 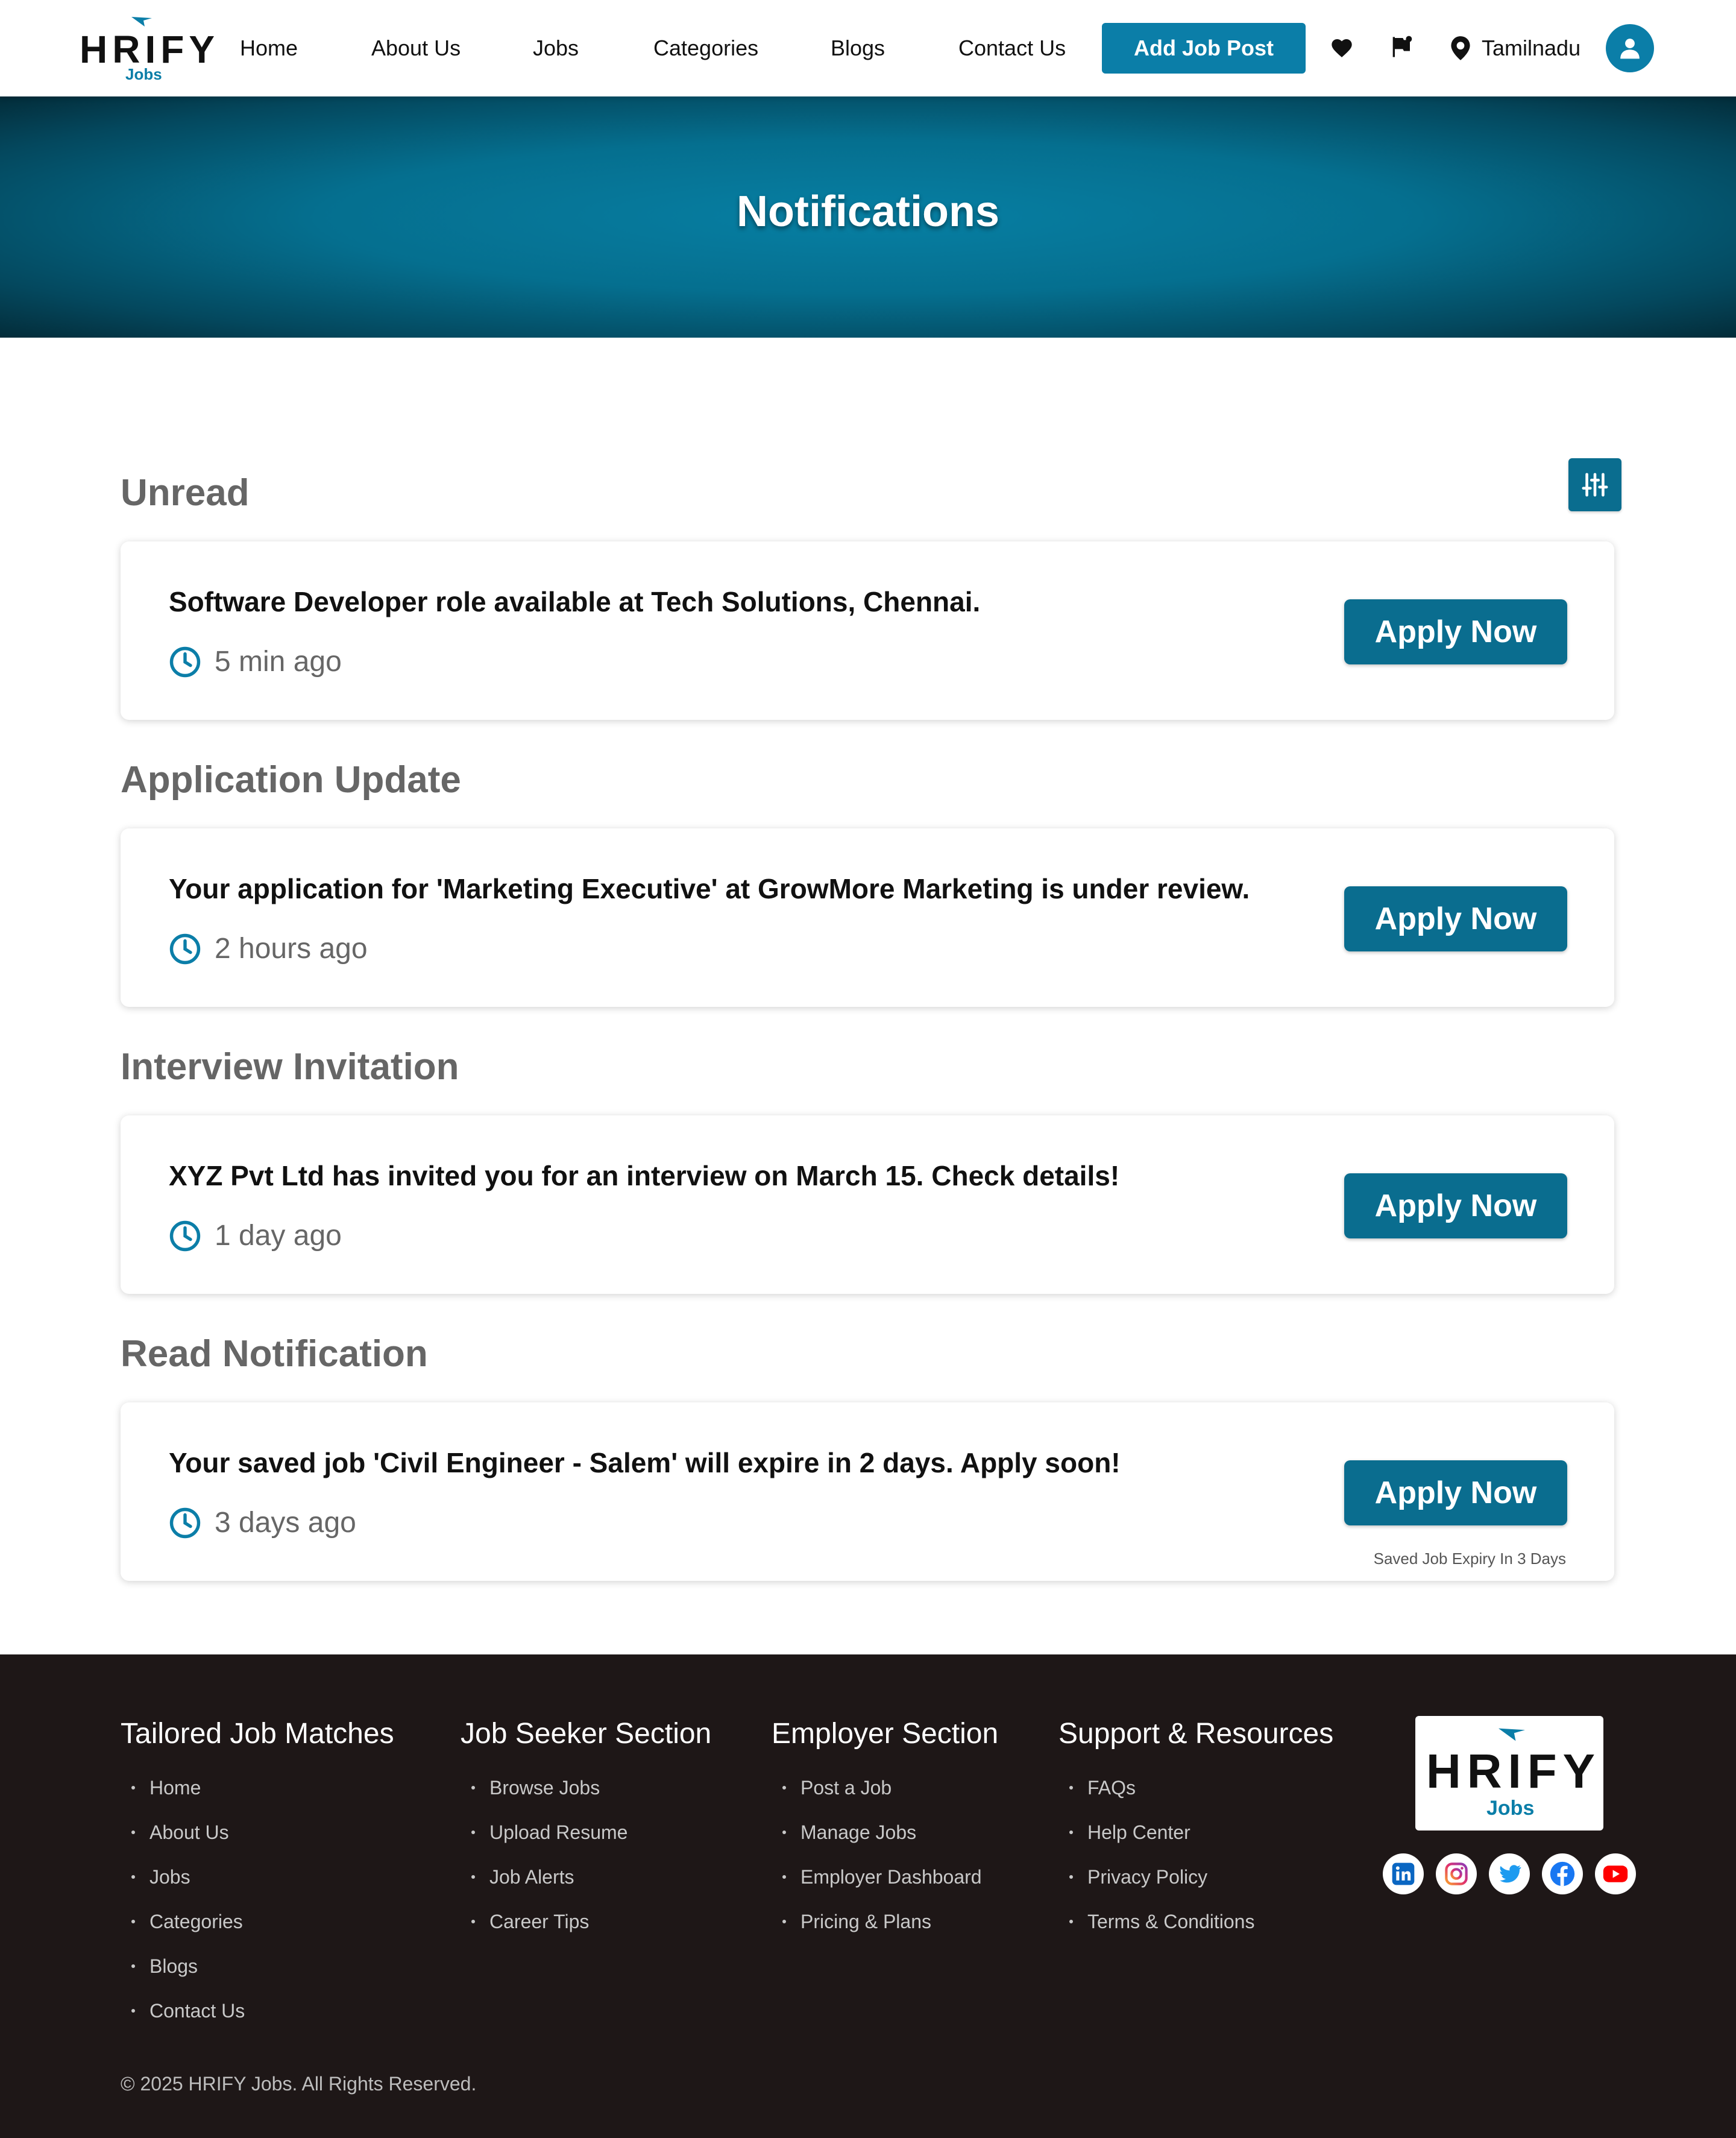 I want to click on nav-jobs: Jobs, so click(x=556, y=48).